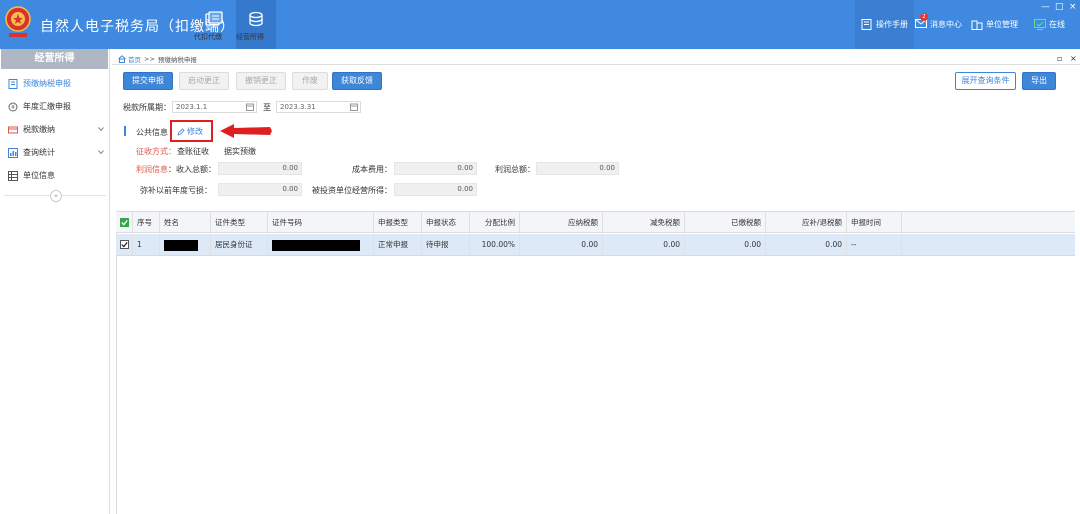 The height and width of the screenshot is (514, 1080). I want to click on void-button: 作废, so click(310, 81).